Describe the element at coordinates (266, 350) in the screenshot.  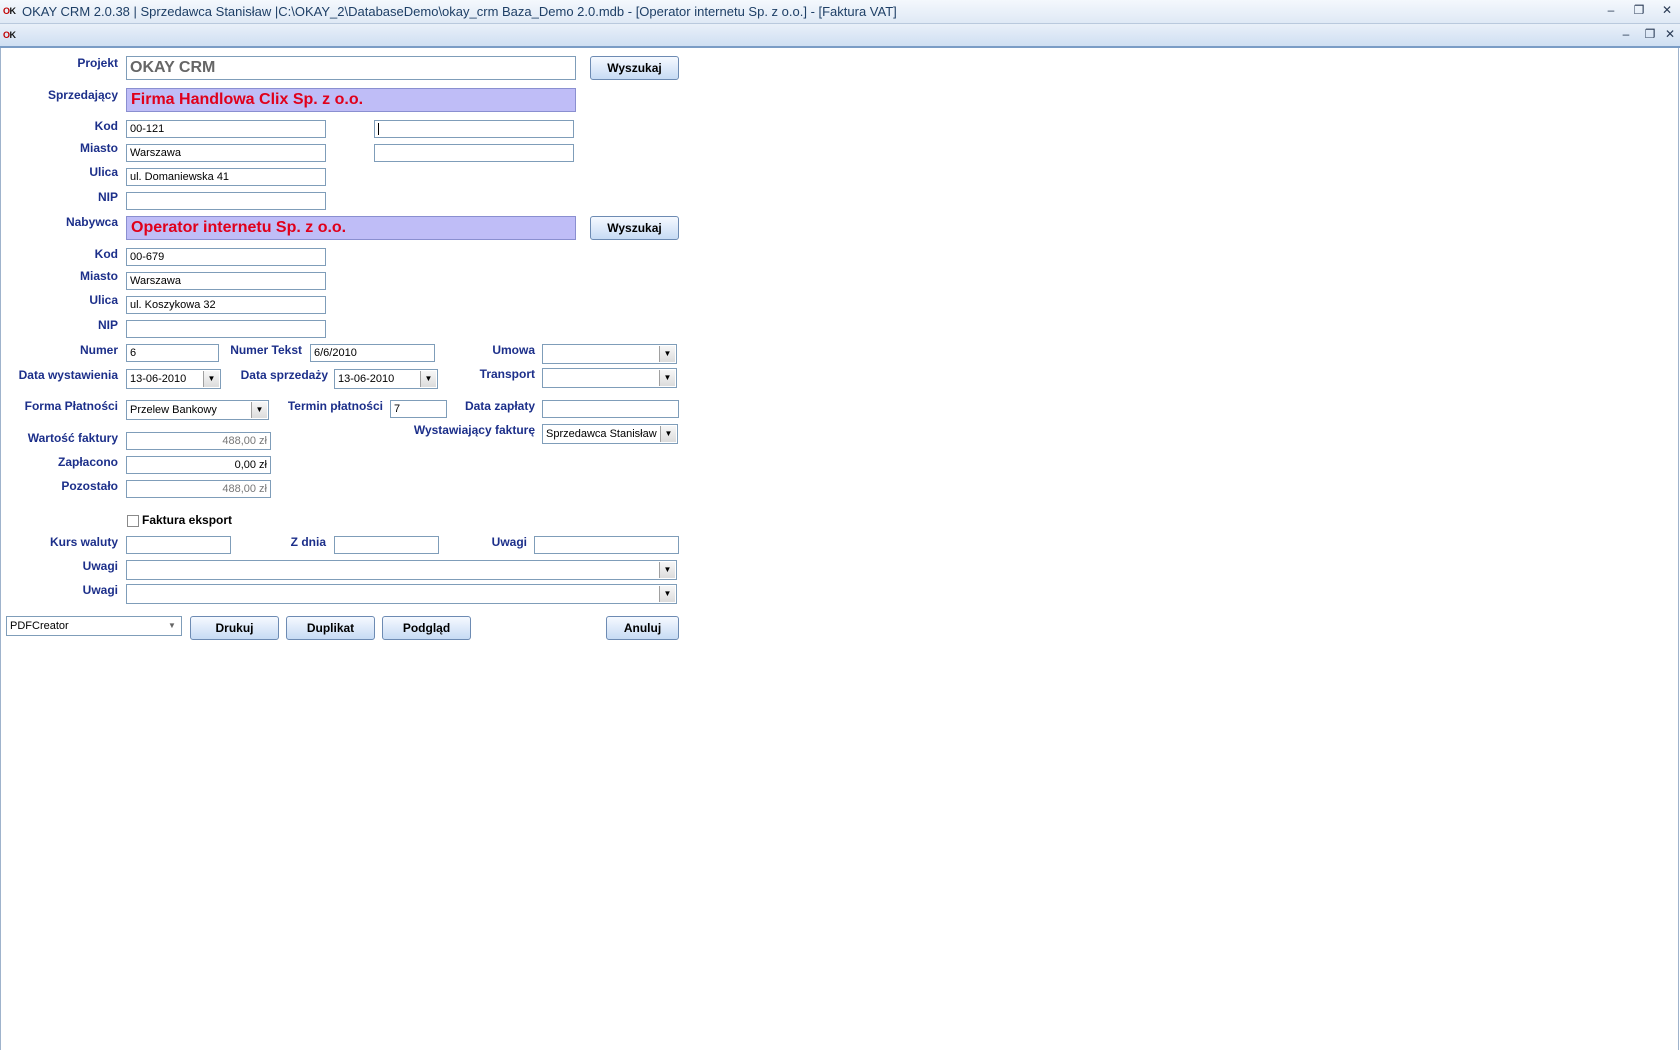
I see `label-numer-tekst: Numer Tekst` at that location.